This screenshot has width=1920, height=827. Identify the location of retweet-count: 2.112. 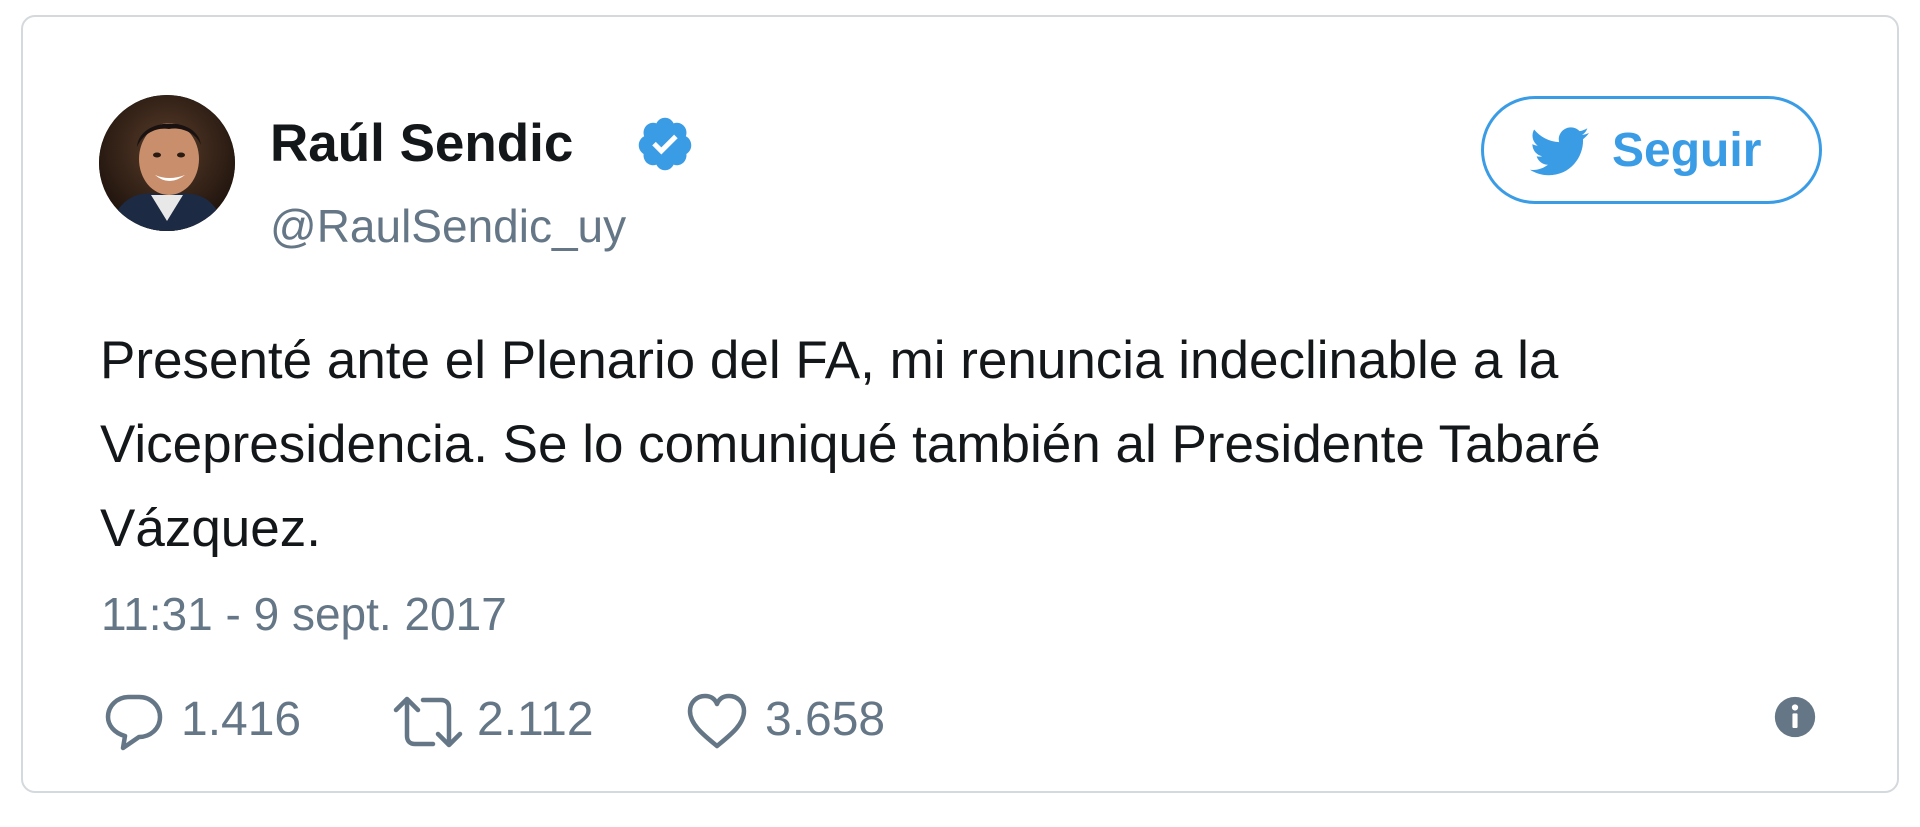
(535, 719).